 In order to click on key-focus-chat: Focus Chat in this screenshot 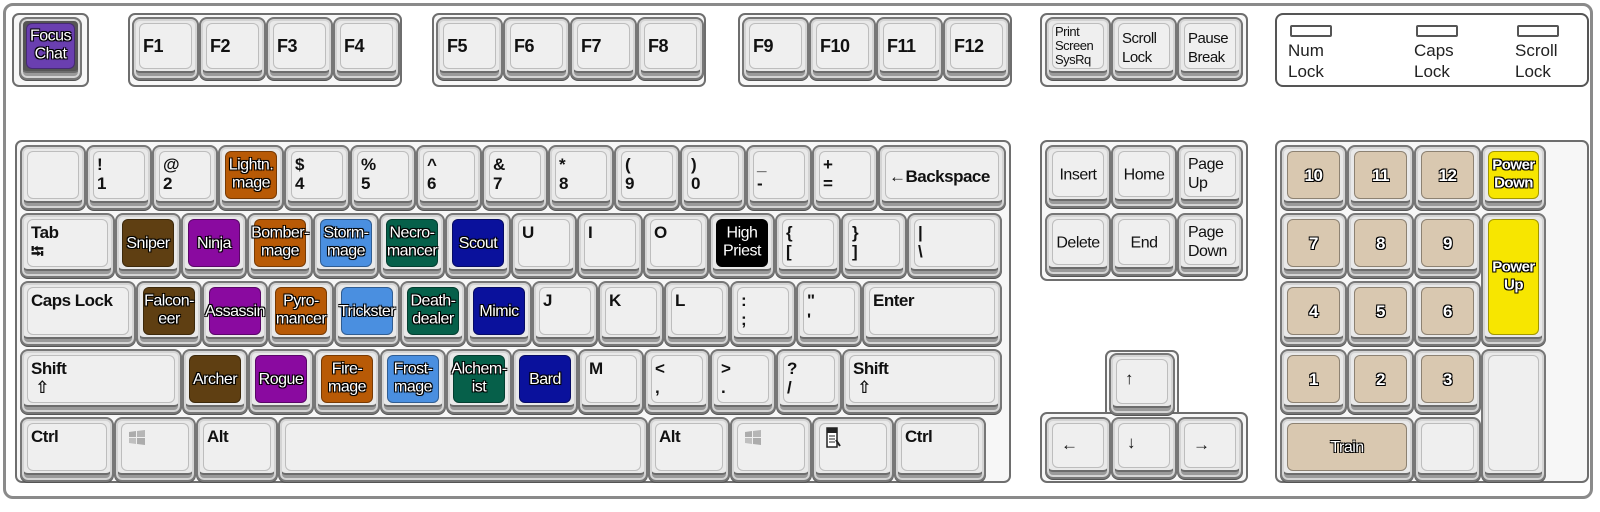, I will do `click(50, 48)`.